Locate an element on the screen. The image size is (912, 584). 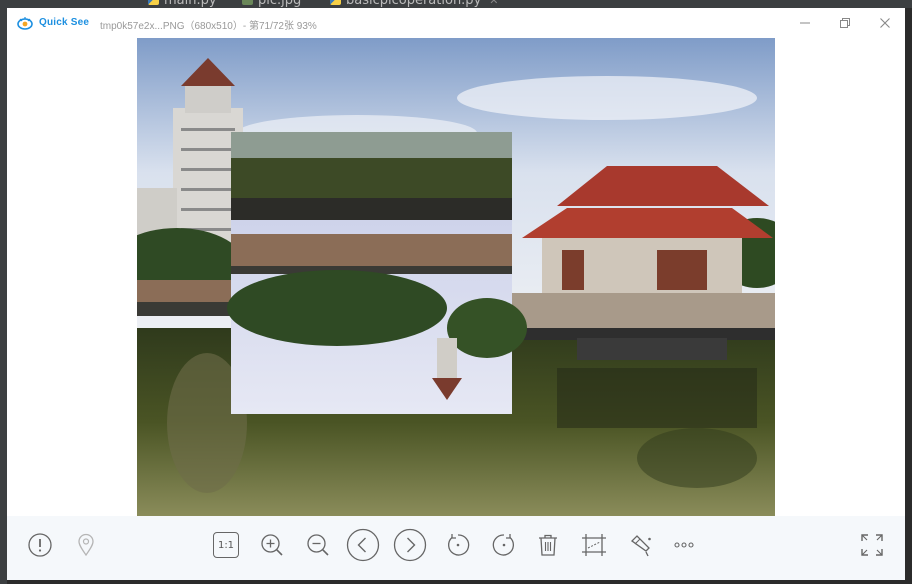
info-button is located at coordinates (40, 545).